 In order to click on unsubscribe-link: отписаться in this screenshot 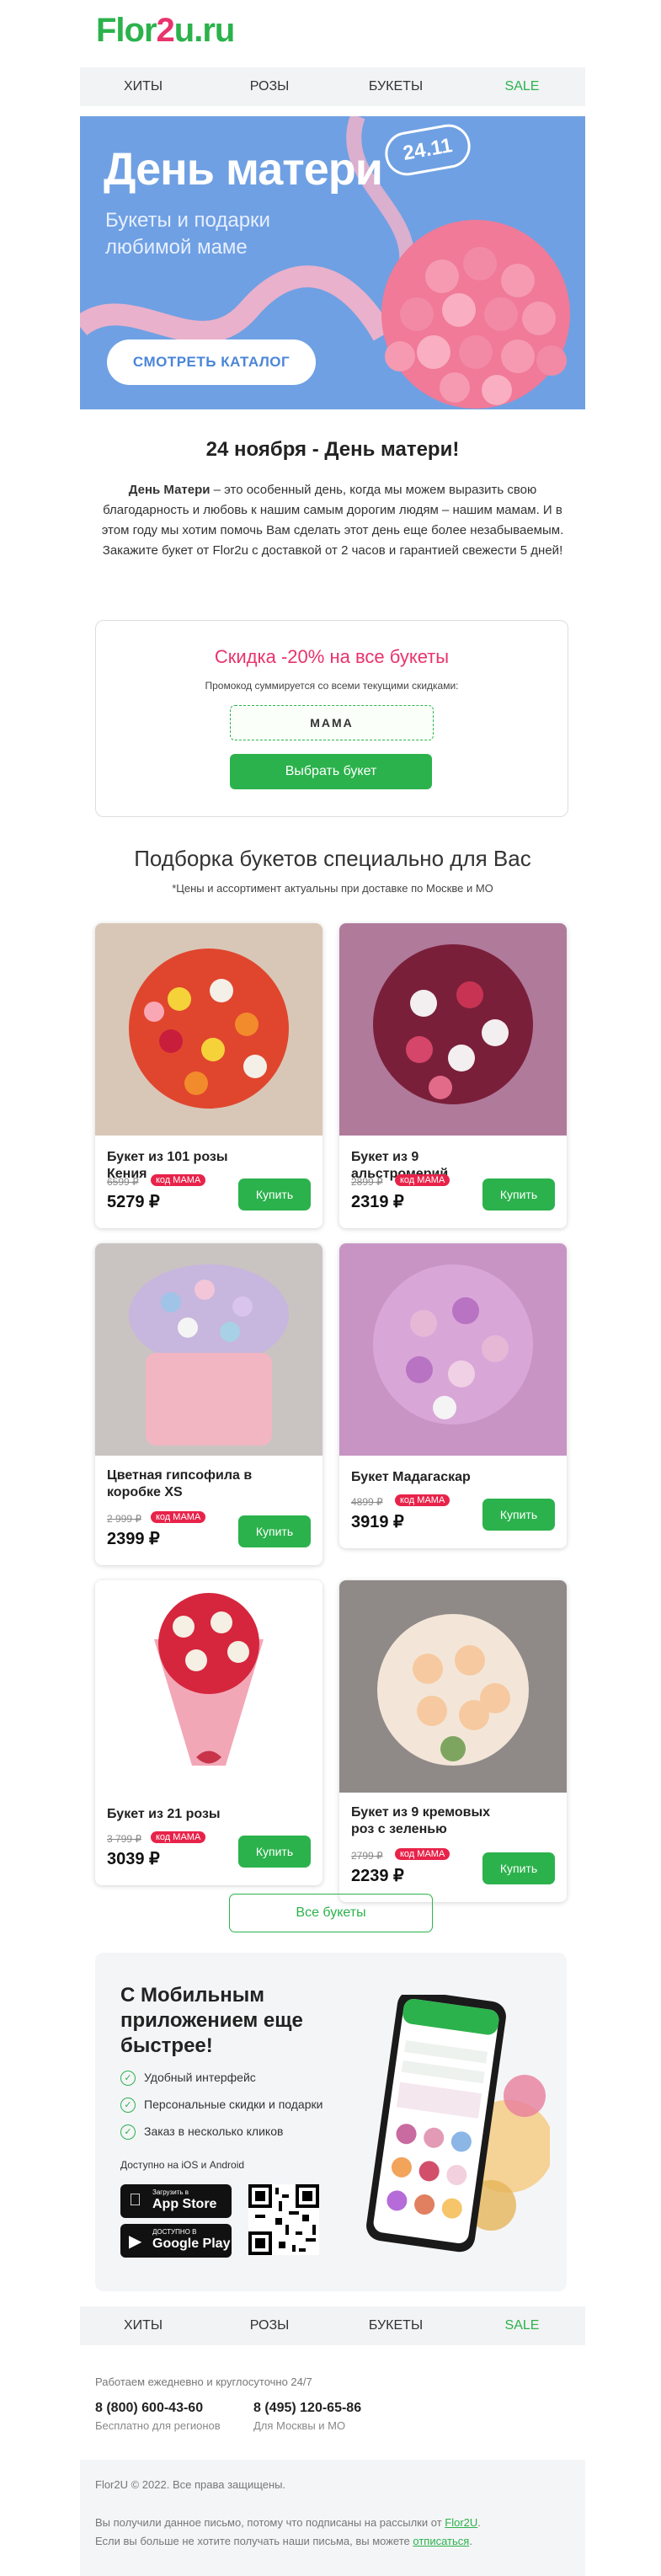, I will do `click(441, 2541)`.